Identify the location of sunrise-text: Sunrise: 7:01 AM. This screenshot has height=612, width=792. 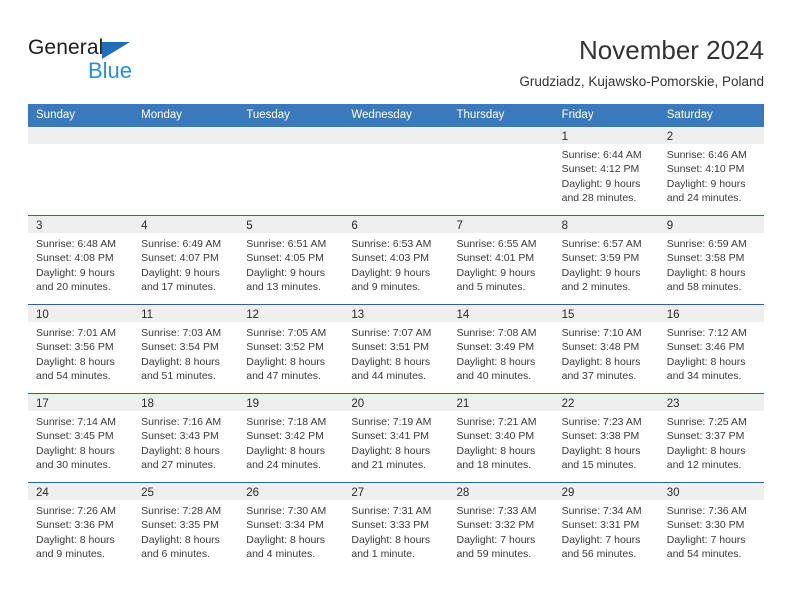
(76, 333).